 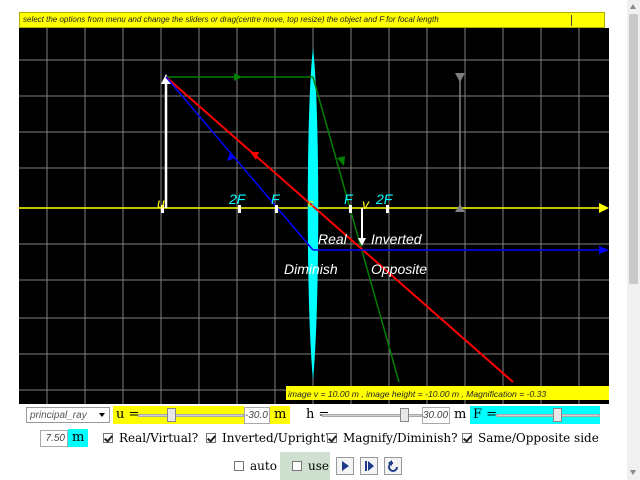 I want to click on step-icon, so click(x=369, y=466).